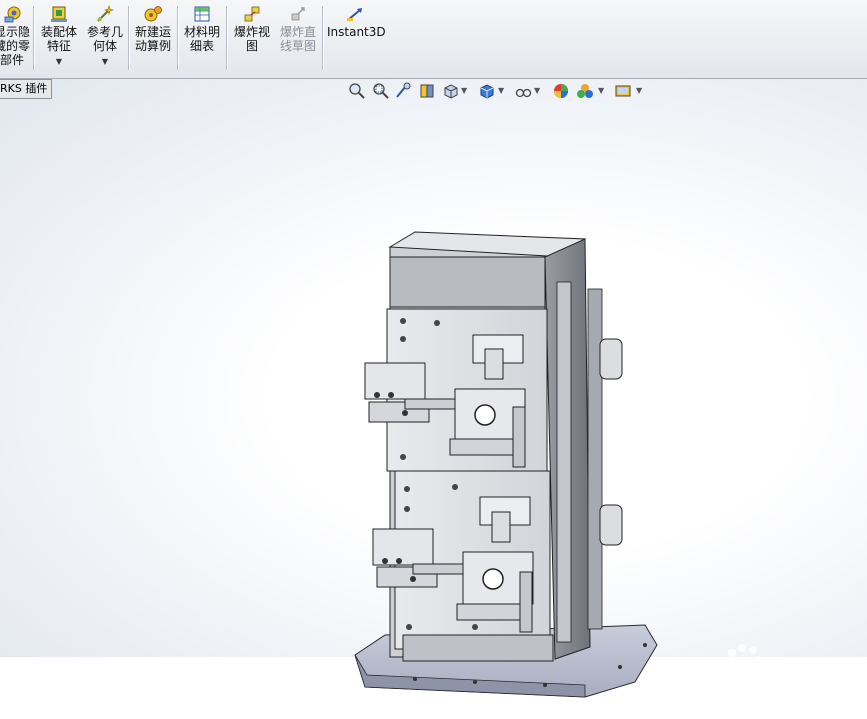 Image resolution: width=867 pixels, height=719 pixels. Describe the element at coordinates (59, 14) in the screenshot. I see `assembly-features-icon` at that location.